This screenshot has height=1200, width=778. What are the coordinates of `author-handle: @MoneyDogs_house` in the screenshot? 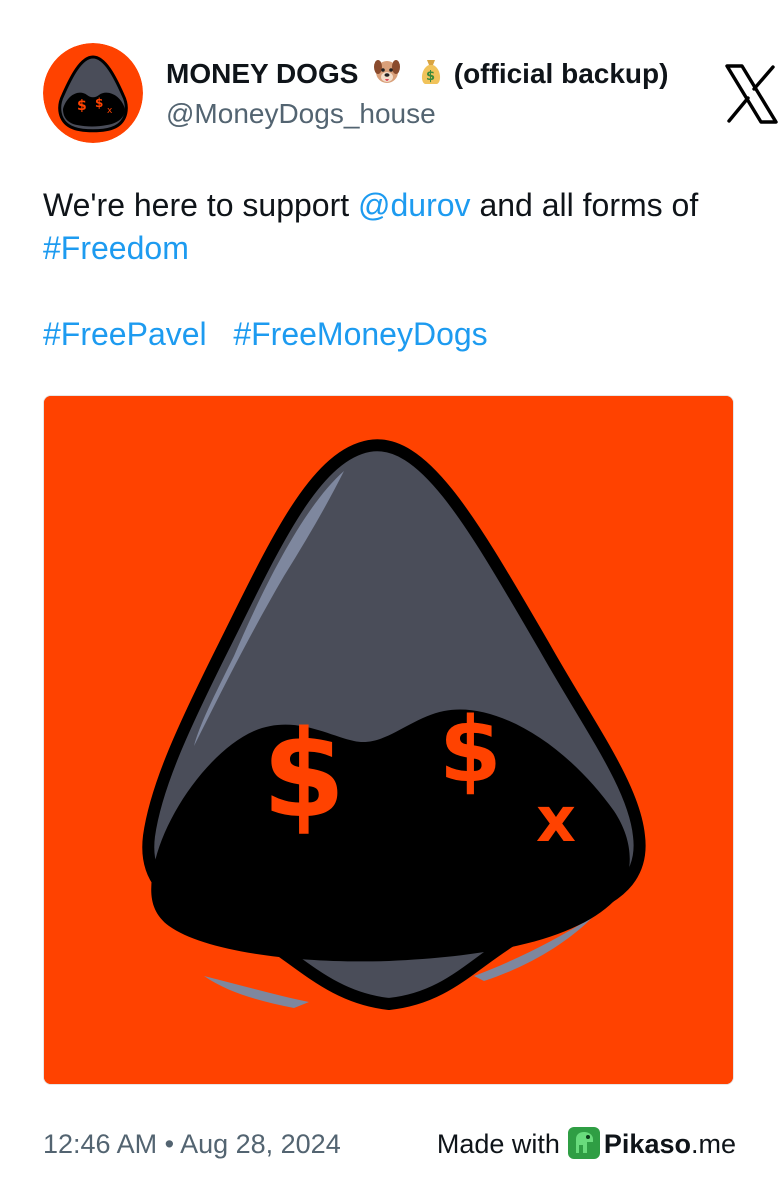 It's located at (301, 114).